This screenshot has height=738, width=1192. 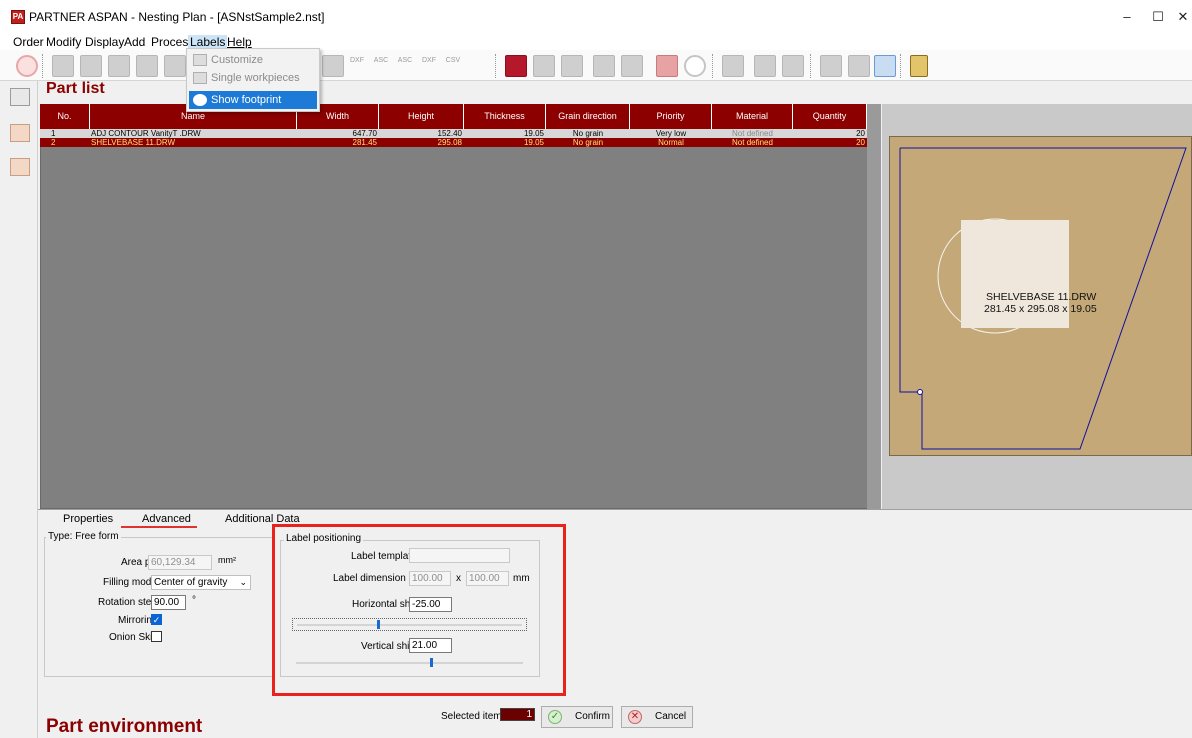 I want to click on menu-item-show-footprint-label: Show footprint, so click(x=246, y=100).